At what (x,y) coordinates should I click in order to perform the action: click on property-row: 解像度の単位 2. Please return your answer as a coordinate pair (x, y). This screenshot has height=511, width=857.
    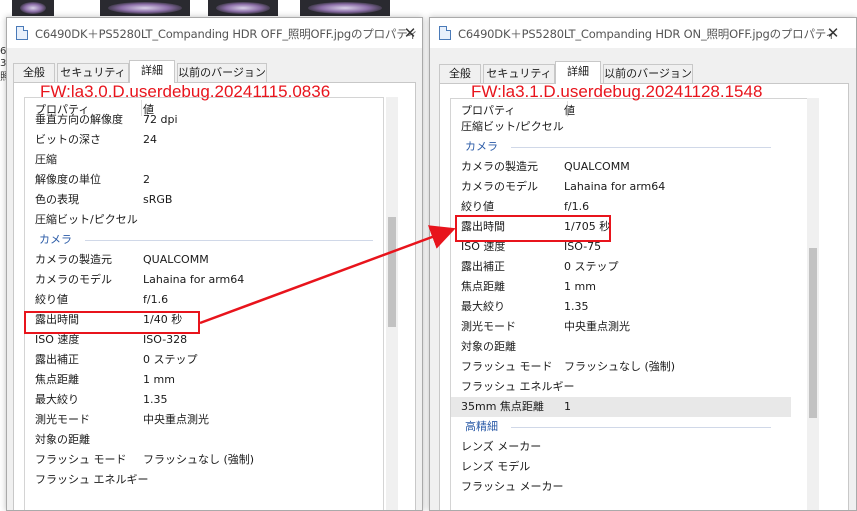
    Looking at the image, I should click on (204, 180).